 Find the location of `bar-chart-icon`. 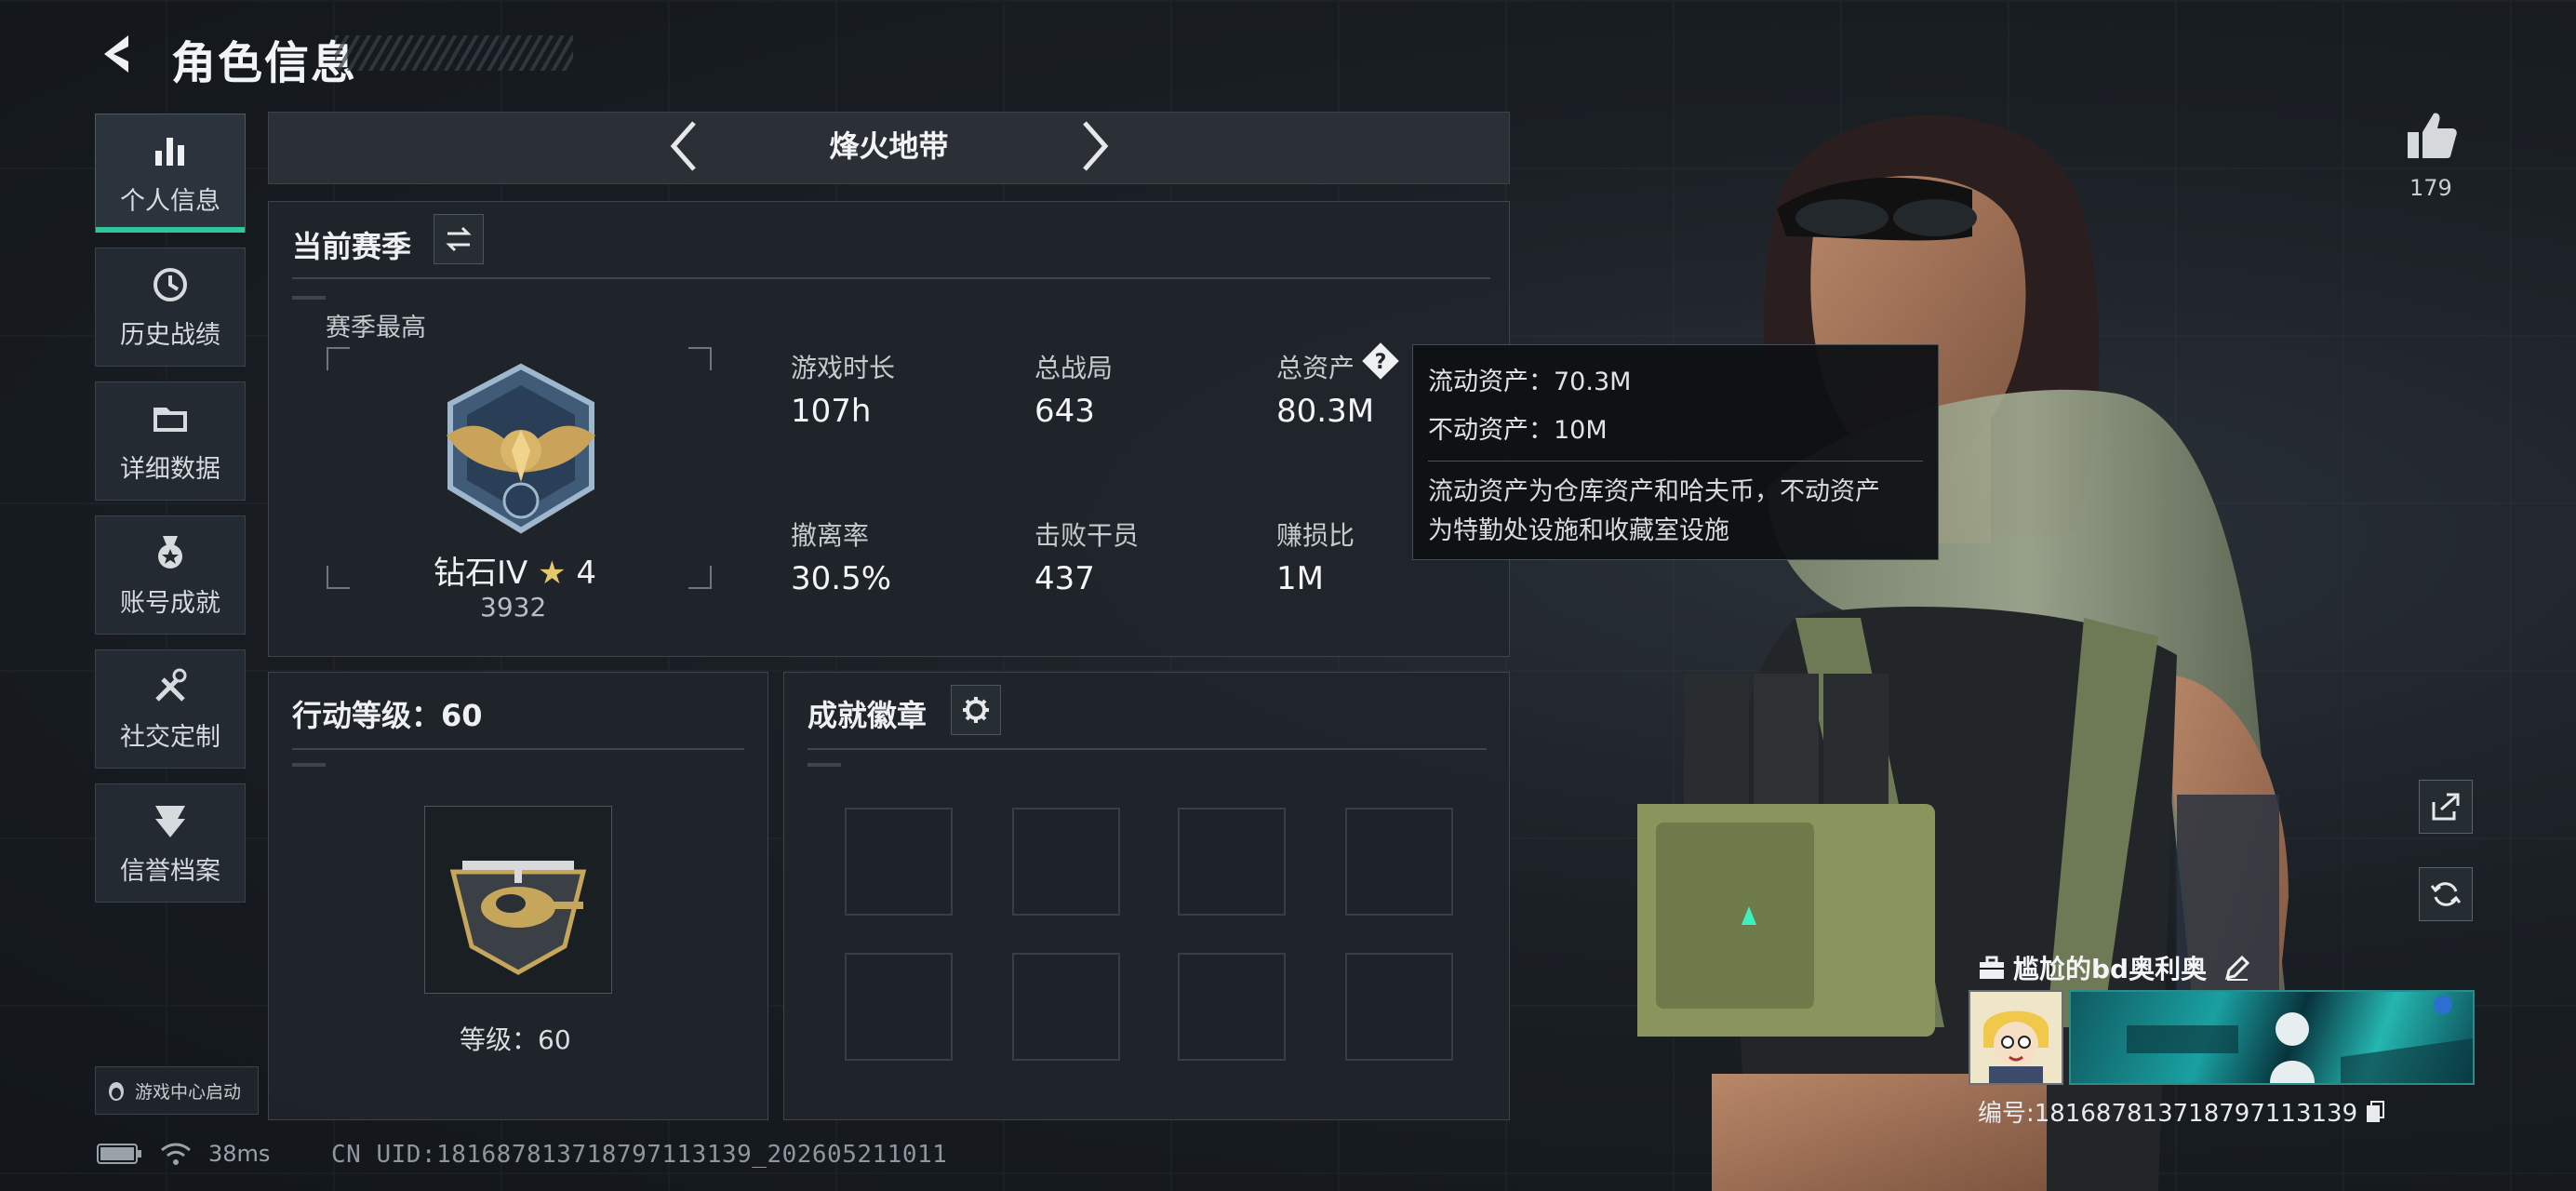

bar-chart-icon is located at coordinates (169, 151).